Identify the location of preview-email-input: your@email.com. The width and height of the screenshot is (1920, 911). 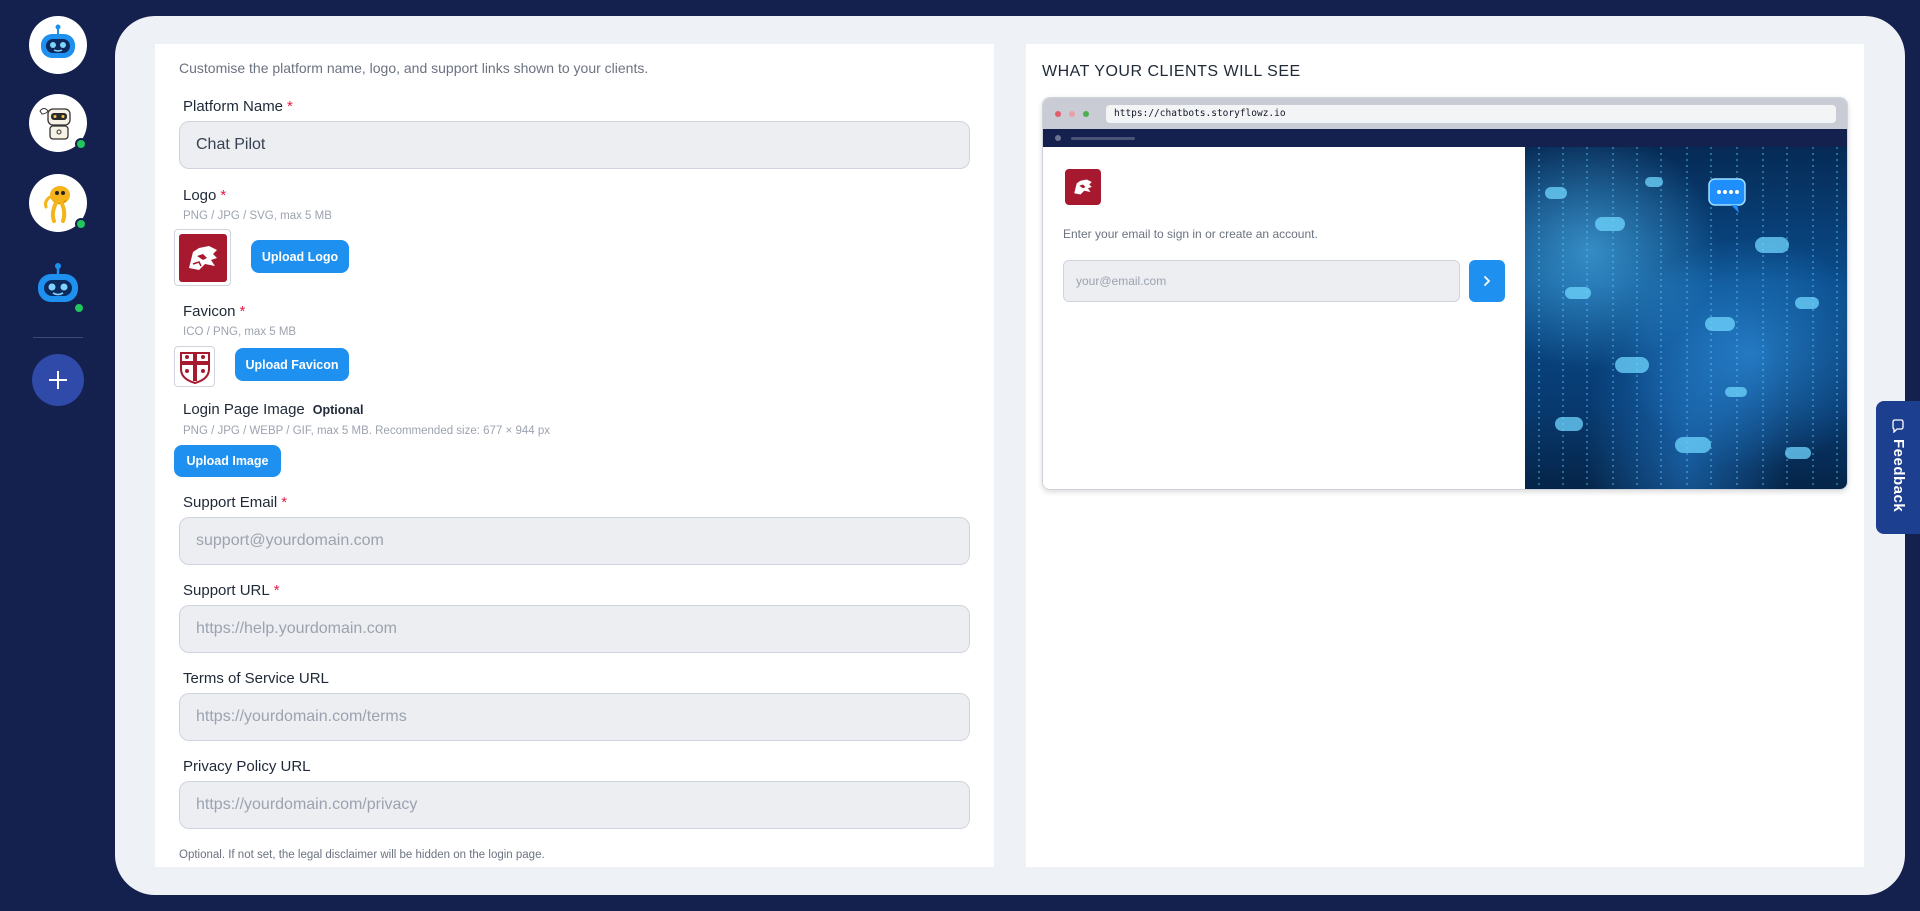
(1261, 281).